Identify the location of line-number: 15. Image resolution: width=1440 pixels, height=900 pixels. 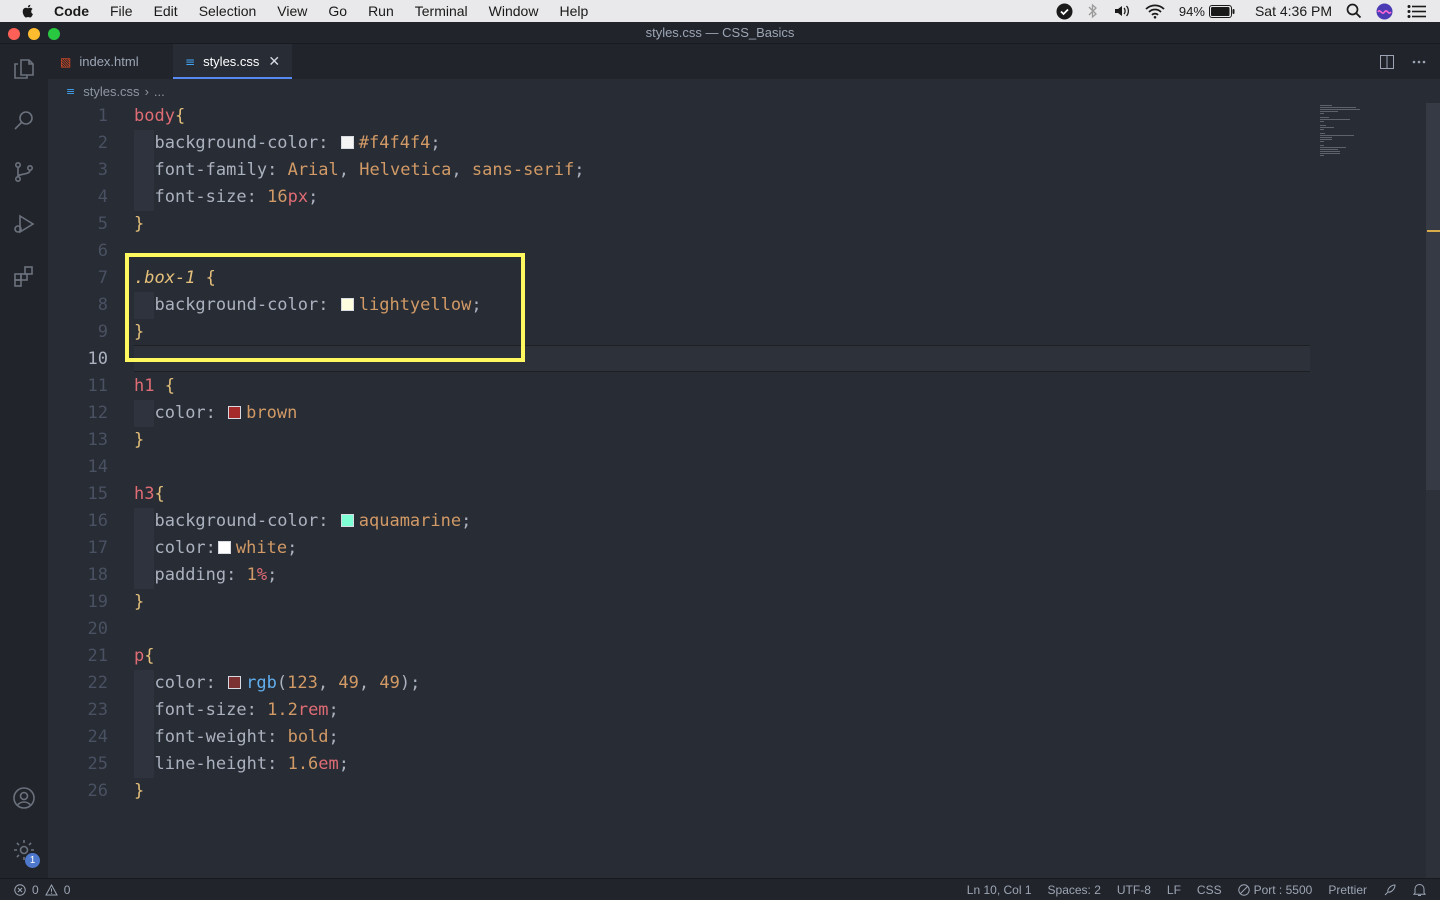
(97, 494).